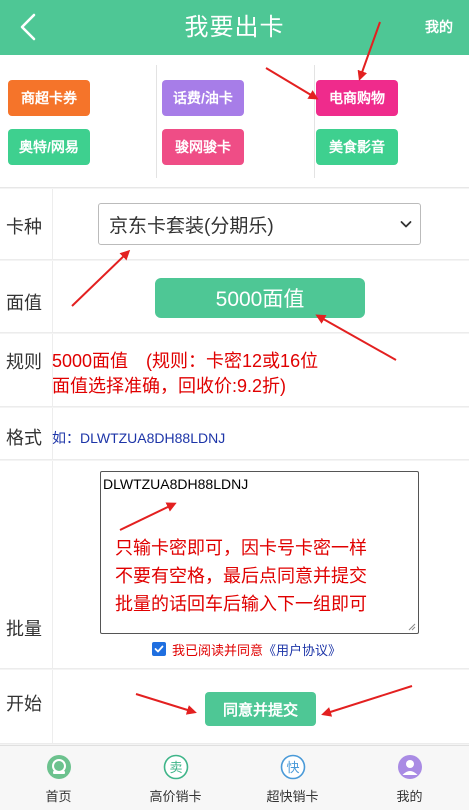 This screenshot has width=469, height=810. I want to click on user-icon, so click(410, 767).